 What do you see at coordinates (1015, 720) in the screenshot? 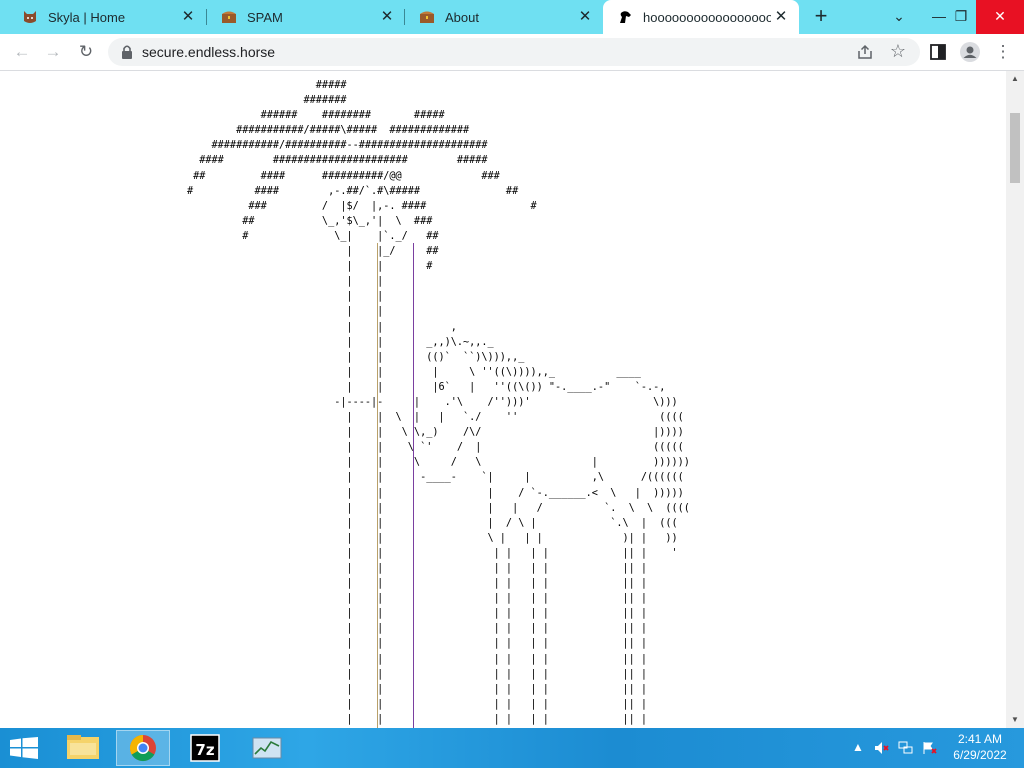
I see `scroll-down-arrow-icon: ▼` at bounding box center [1015, 720].